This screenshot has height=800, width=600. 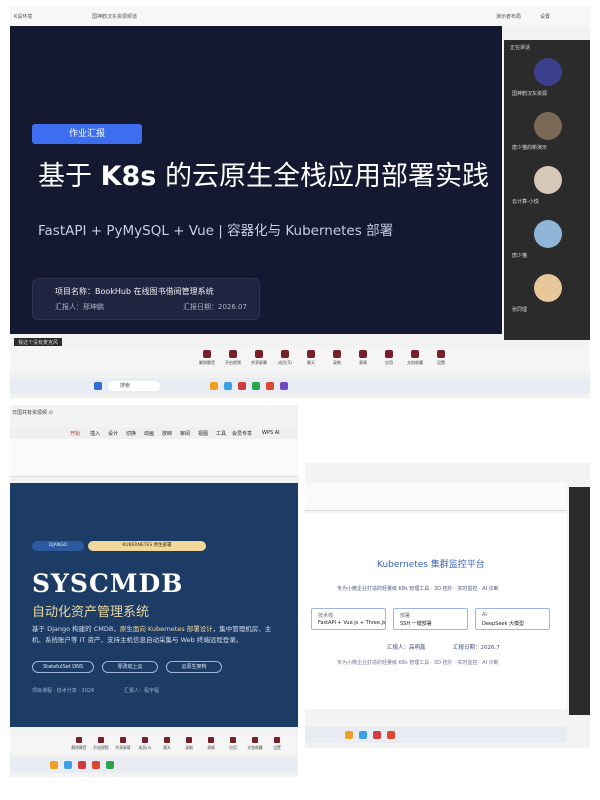 I want to click on slide-title: SYSCMDB, so click(x=108, y=583).